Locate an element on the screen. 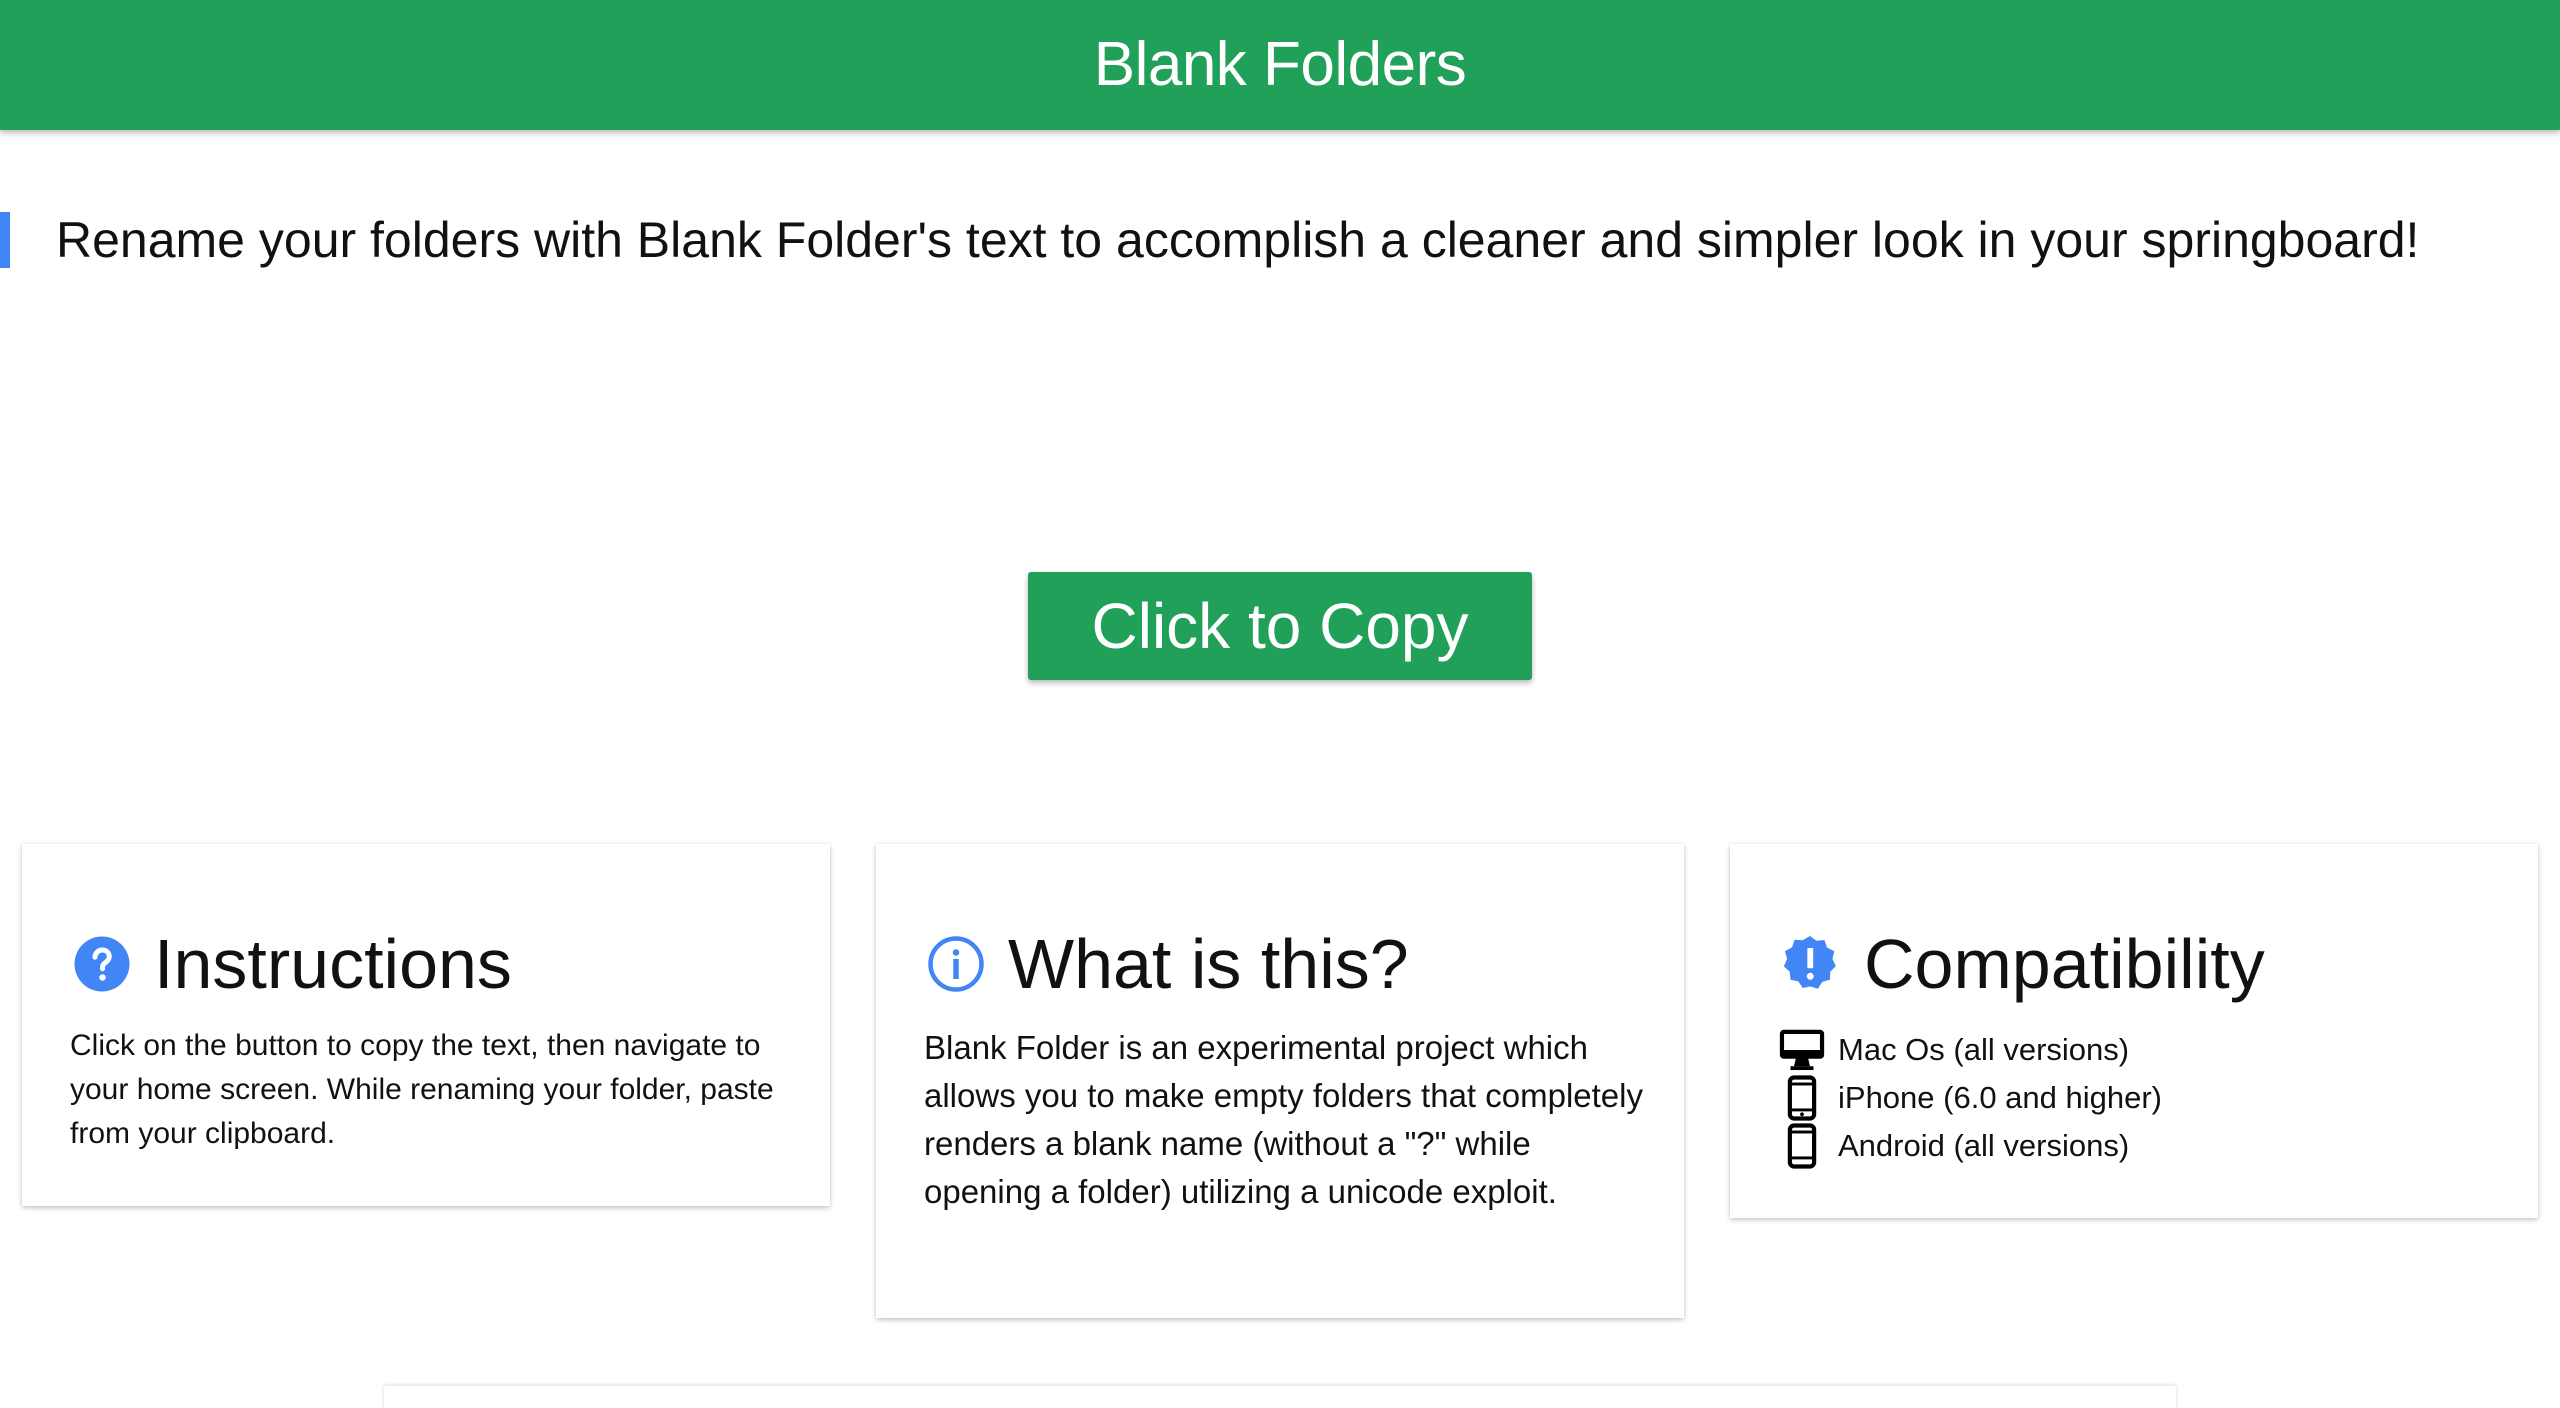 The width and height of the screenshot is (2560, 1408). site-title: Blank Folders is located at coordinates (1280, 64).